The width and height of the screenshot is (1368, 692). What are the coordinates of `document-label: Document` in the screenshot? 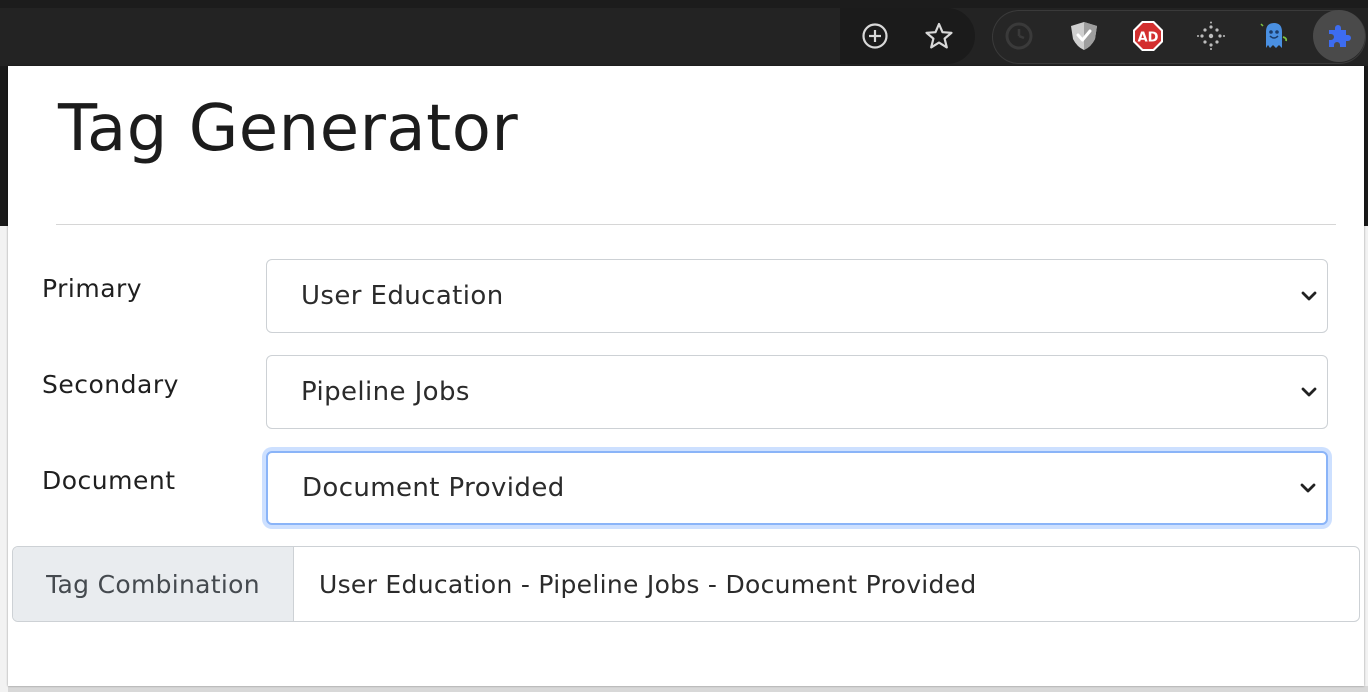 It's located at (109, 480).